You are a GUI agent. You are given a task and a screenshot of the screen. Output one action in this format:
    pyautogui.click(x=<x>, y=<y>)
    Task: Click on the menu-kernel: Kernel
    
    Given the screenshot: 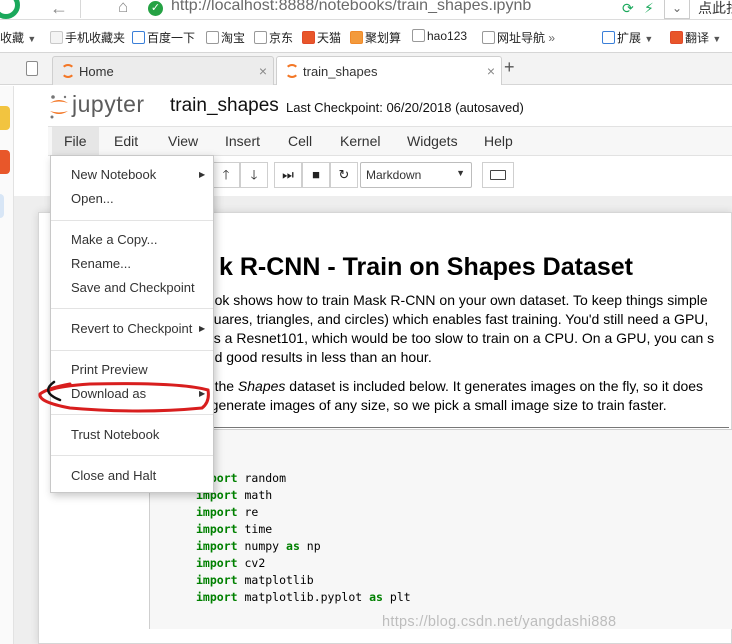 What is the action you would take?
    pyautogui.click(x=360, y=141)
    